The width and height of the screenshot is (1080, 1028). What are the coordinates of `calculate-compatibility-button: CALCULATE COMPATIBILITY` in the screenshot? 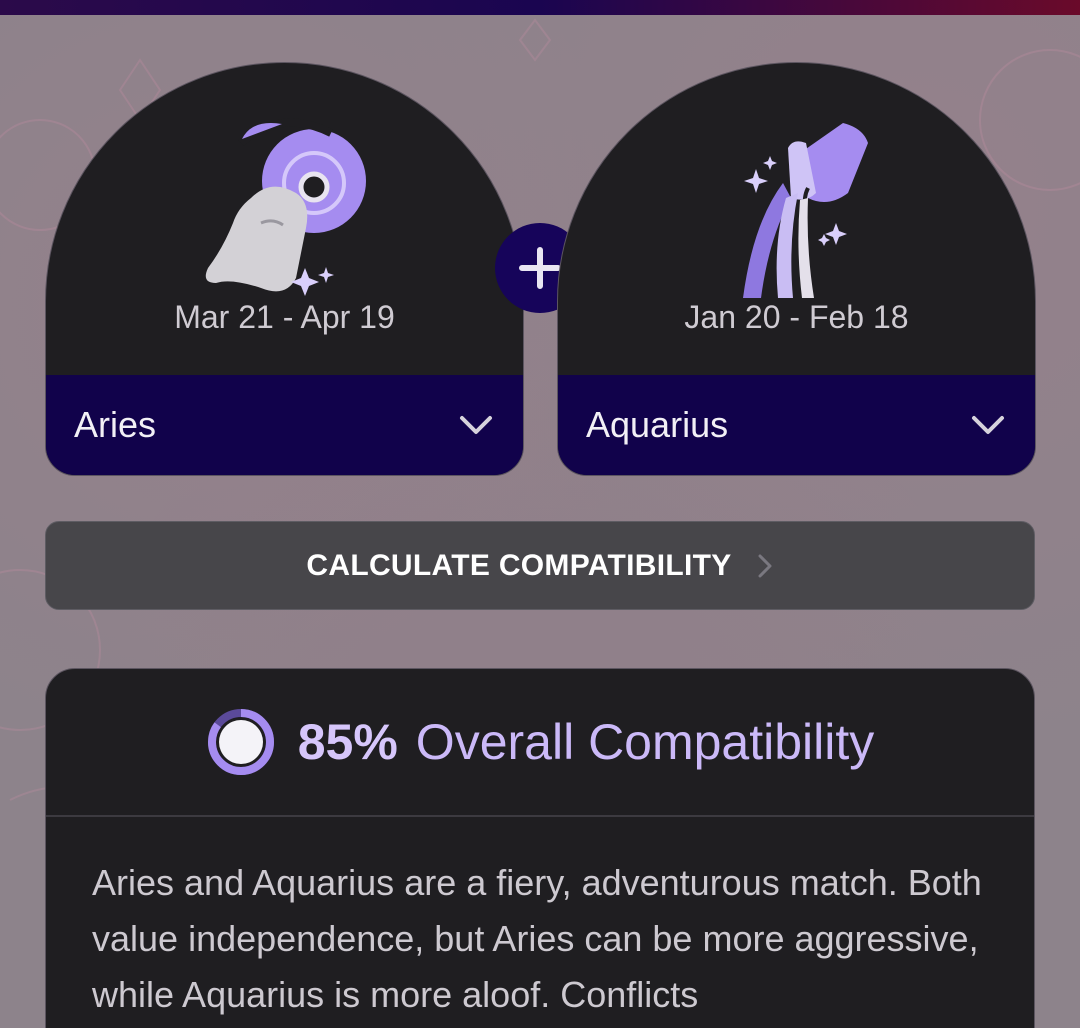 It's located at (540, 565).